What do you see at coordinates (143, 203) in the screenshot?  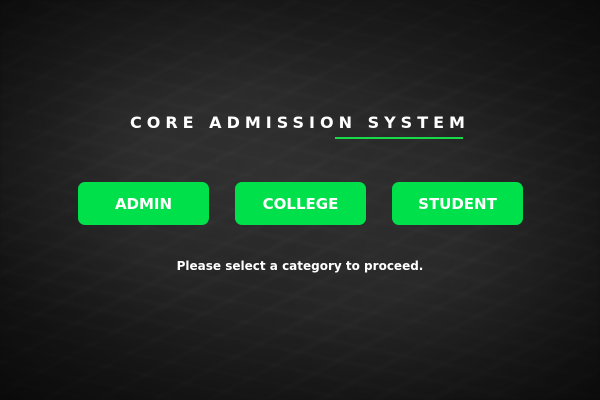 I see `admin-button: ADMIN` at bounding box center [143, 203].